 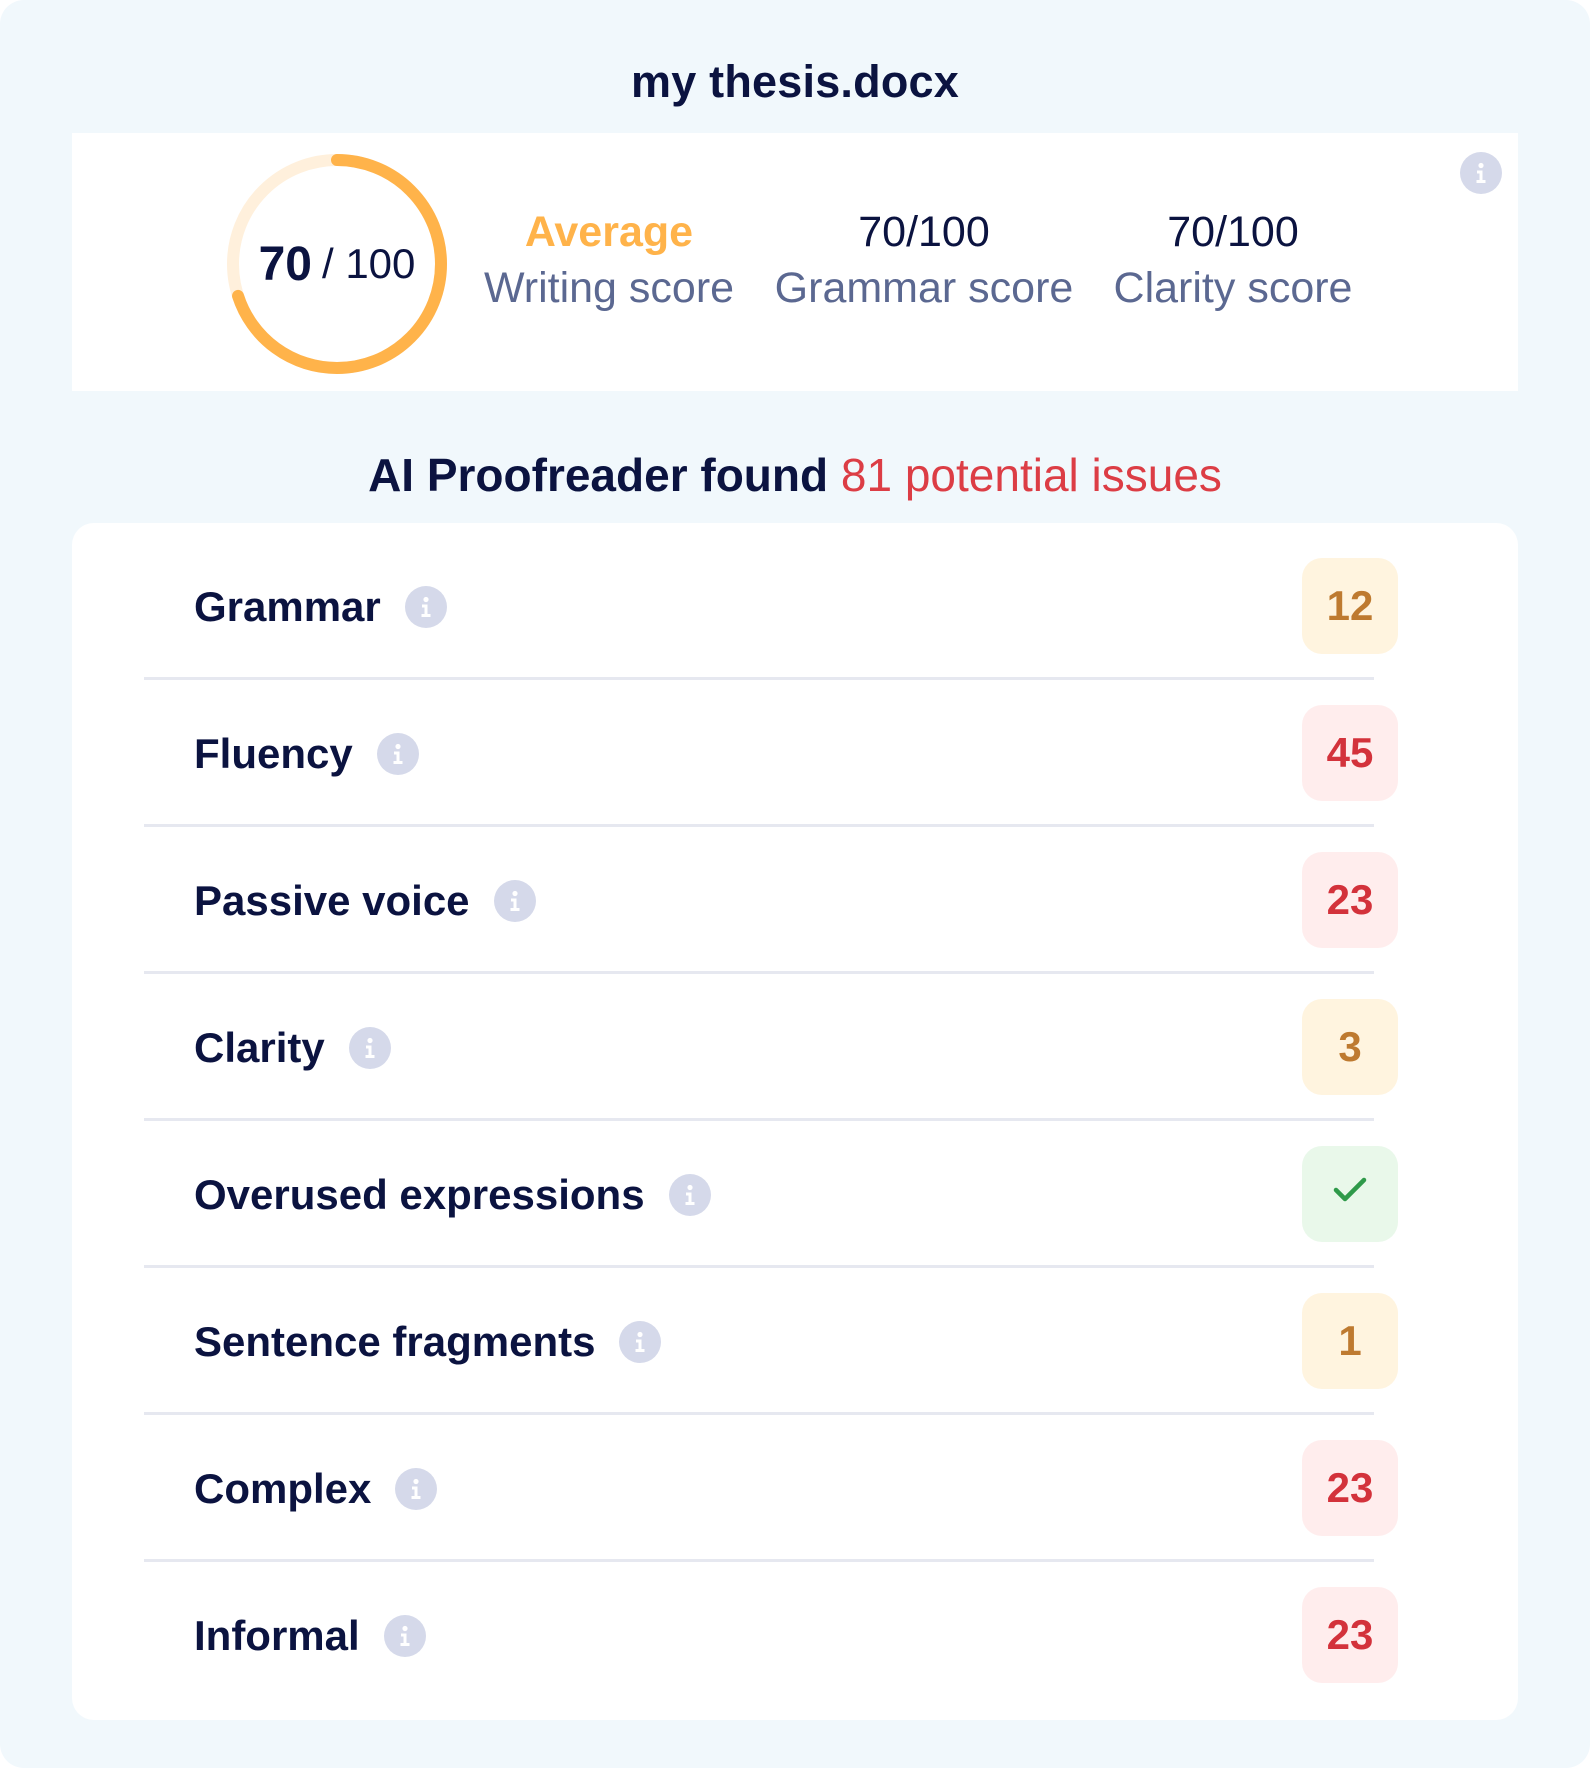 What do you see at coordinates (735, 1047) in the screenshot?
I see `issue-row: Clarity 3` at bounding box center [735, 1047].